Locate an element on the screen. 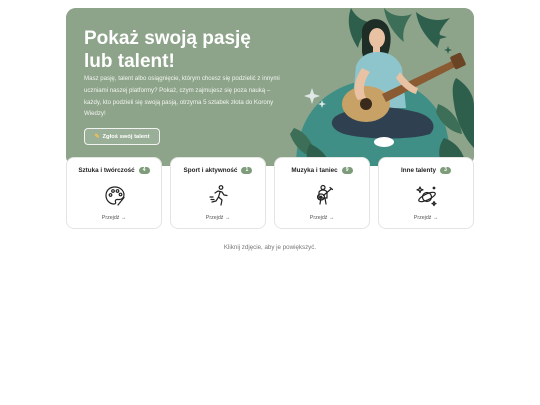 The height and width of the screenshot is (405, 540). hero-title: Pokaż swoją pasję lub talent! is located at coordinates (167, 50).